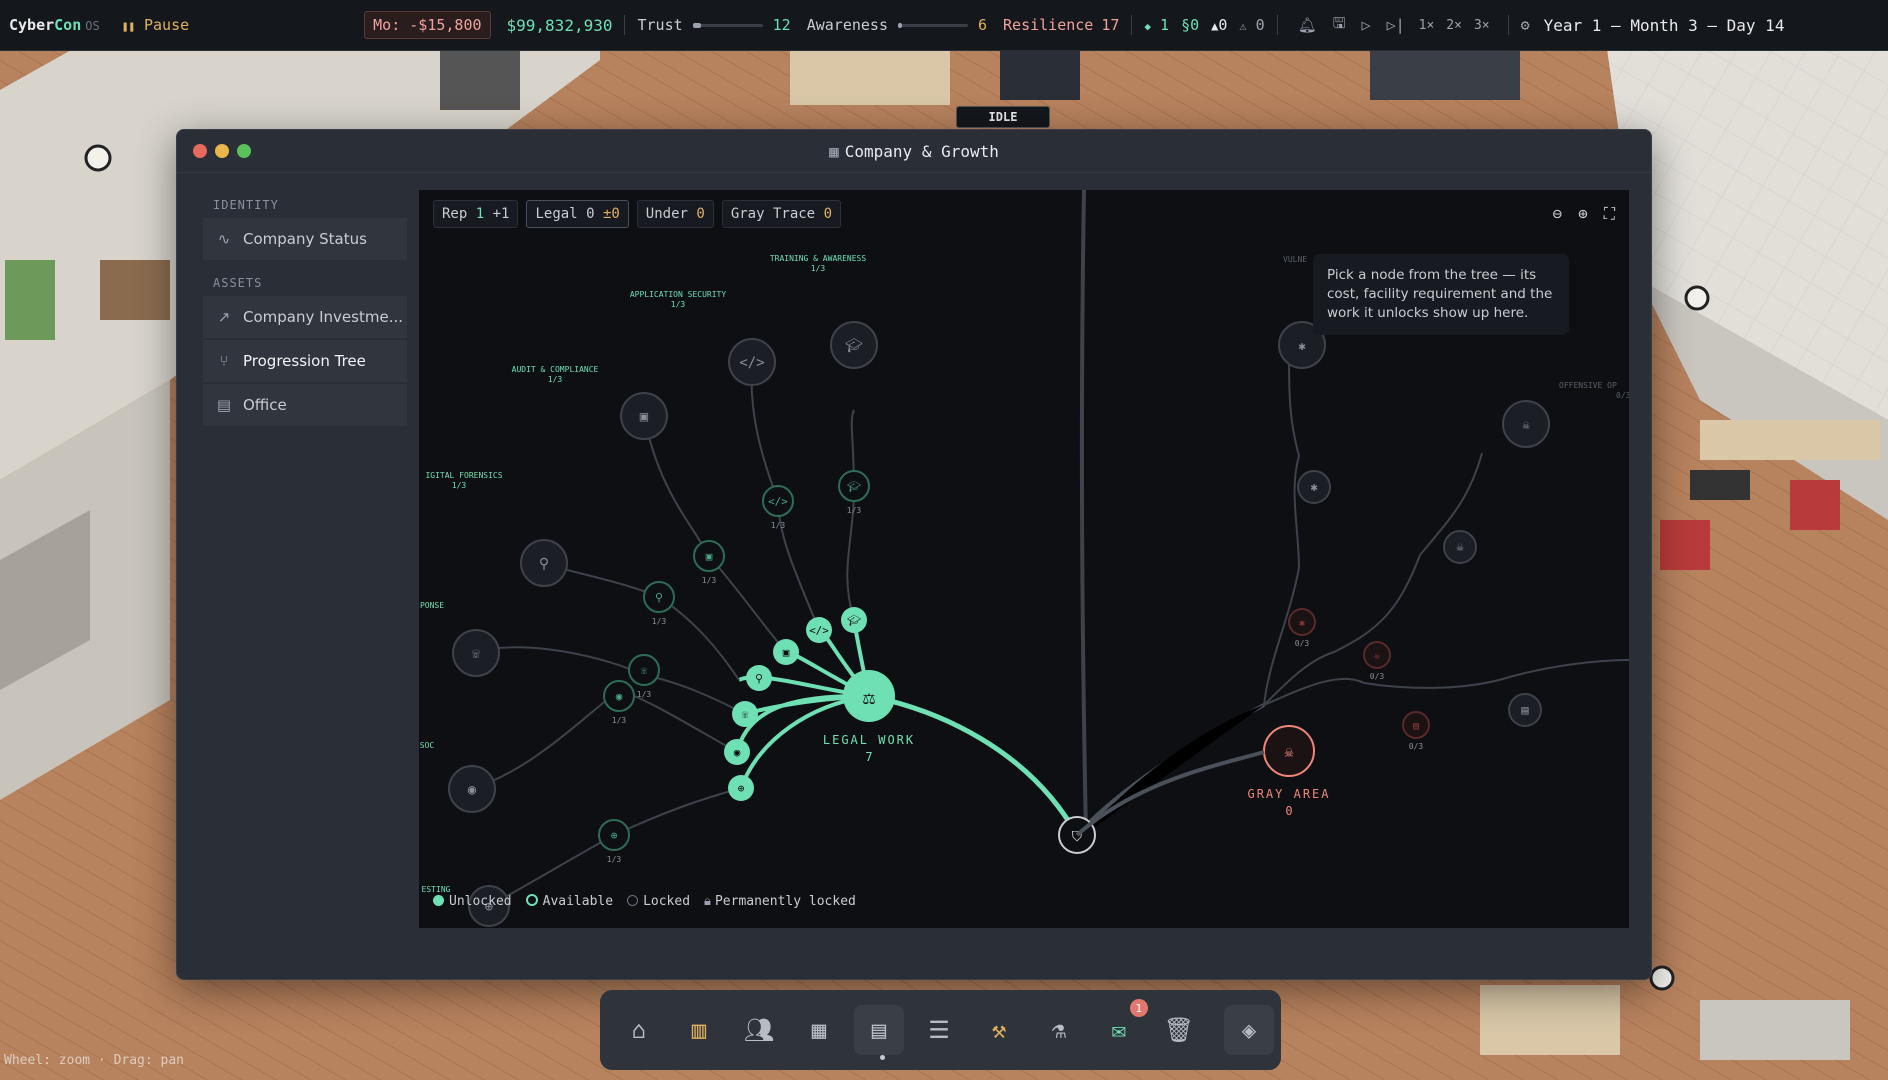 Image resolution: width=1888 pixels, height=1080 pixels. I want to click on scales-icon: ⚖, so click(869, 697).